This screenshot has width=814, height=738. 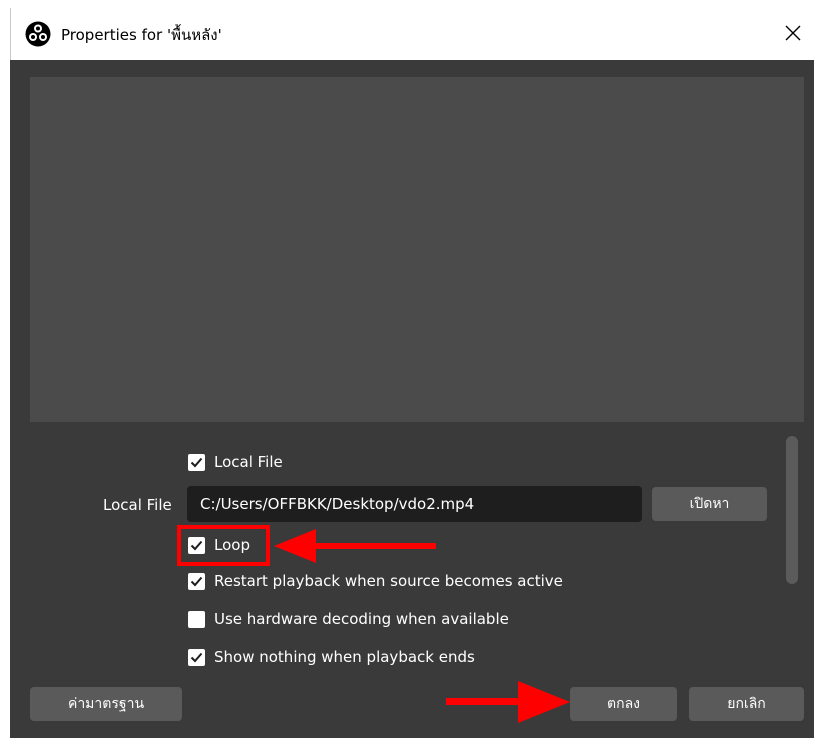 I want to click on window-title: Properties for 'พื้นหลัง', so click(x=141, y=35).